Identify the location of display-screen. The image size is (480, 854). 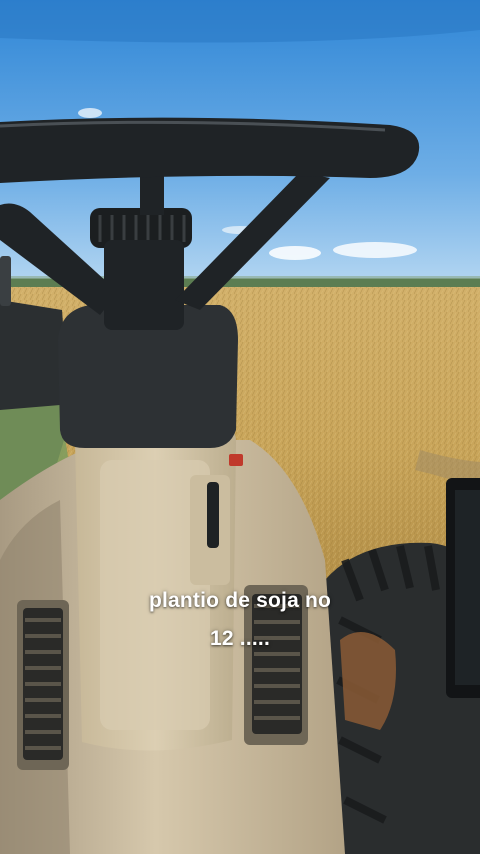
(467, 587).